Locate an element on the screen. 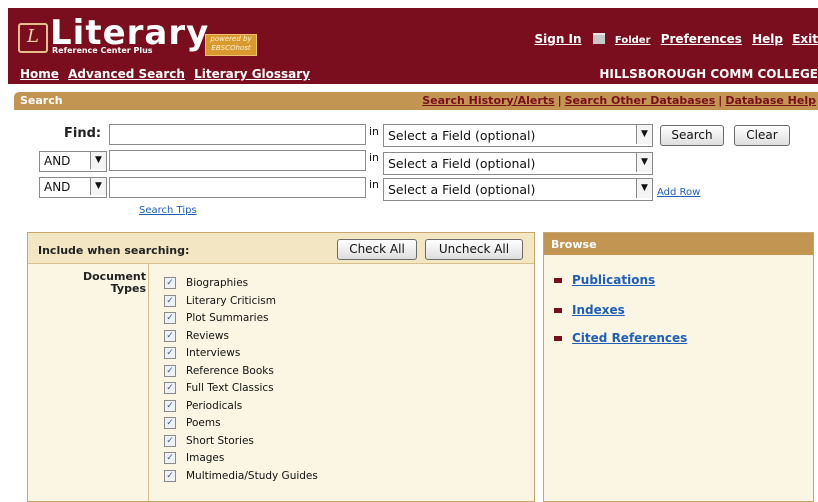 This screenshot has width=818, height=502. app-logo-subtitle: Reference Center Plus is located at coordinates (102, 50).